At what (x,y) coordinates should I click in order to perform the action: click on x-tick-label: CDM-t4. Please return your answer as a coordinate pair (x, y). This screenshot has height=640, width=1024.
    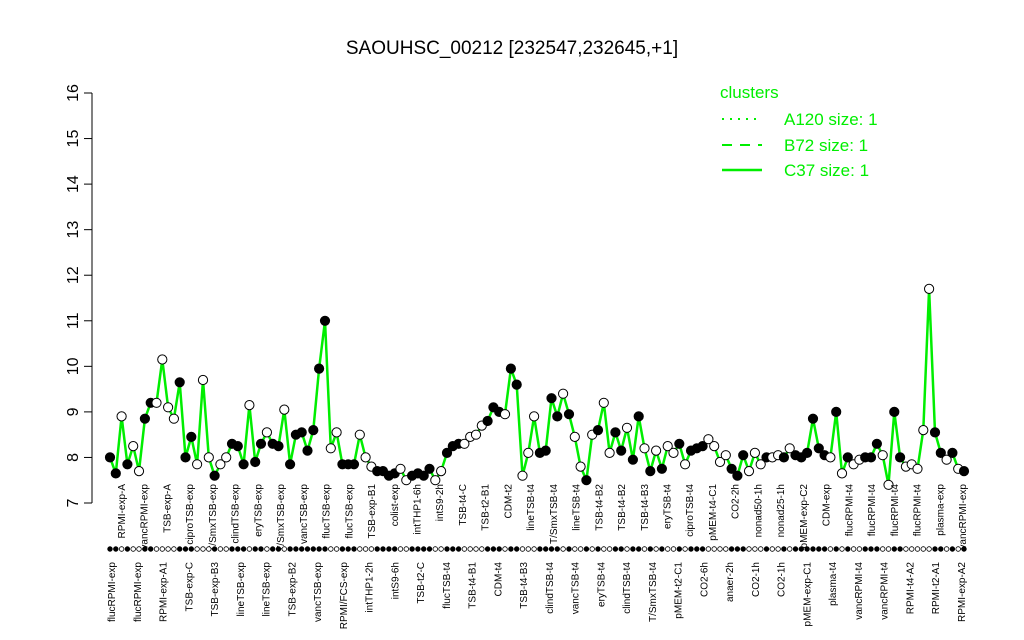
    Looking at the image, I should click on (498, 579).